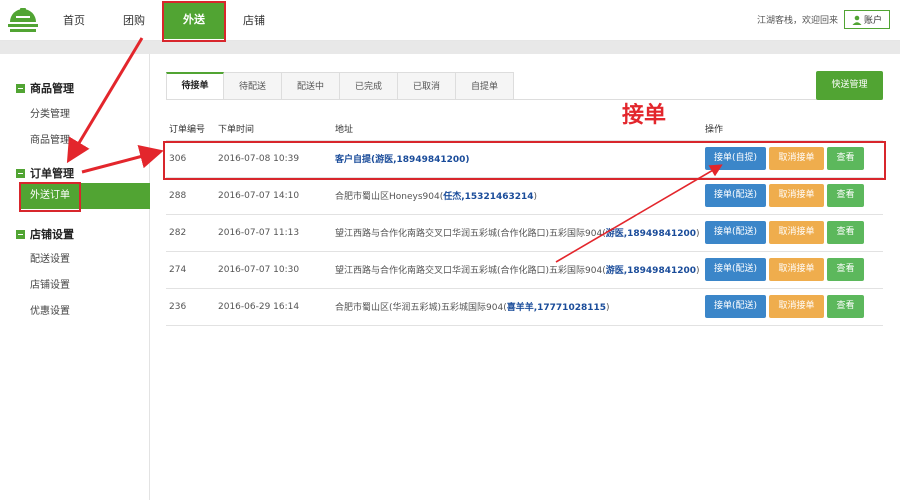 Image resolution: width=900 pixels, height=500 pixels. What do you see at coordinates (50, 283) in the screenshot?
I see `sidebar-item-store-settings: 店铺设置` at bounding box center [50, 283].